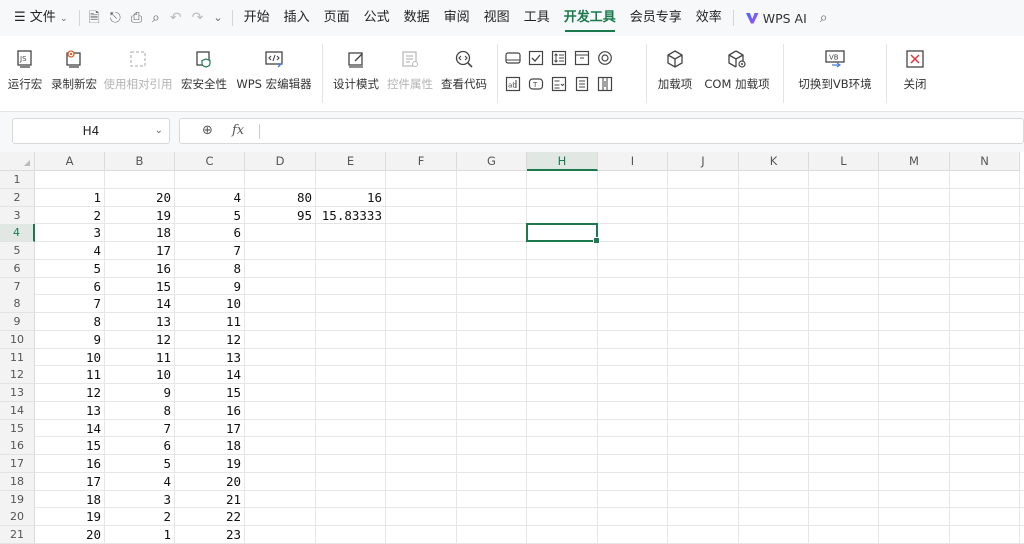 The image size is (1024, 544). Describe the element at coordinates (140, 482) in the screenshot. I see `cell-b18: 4` at that location.